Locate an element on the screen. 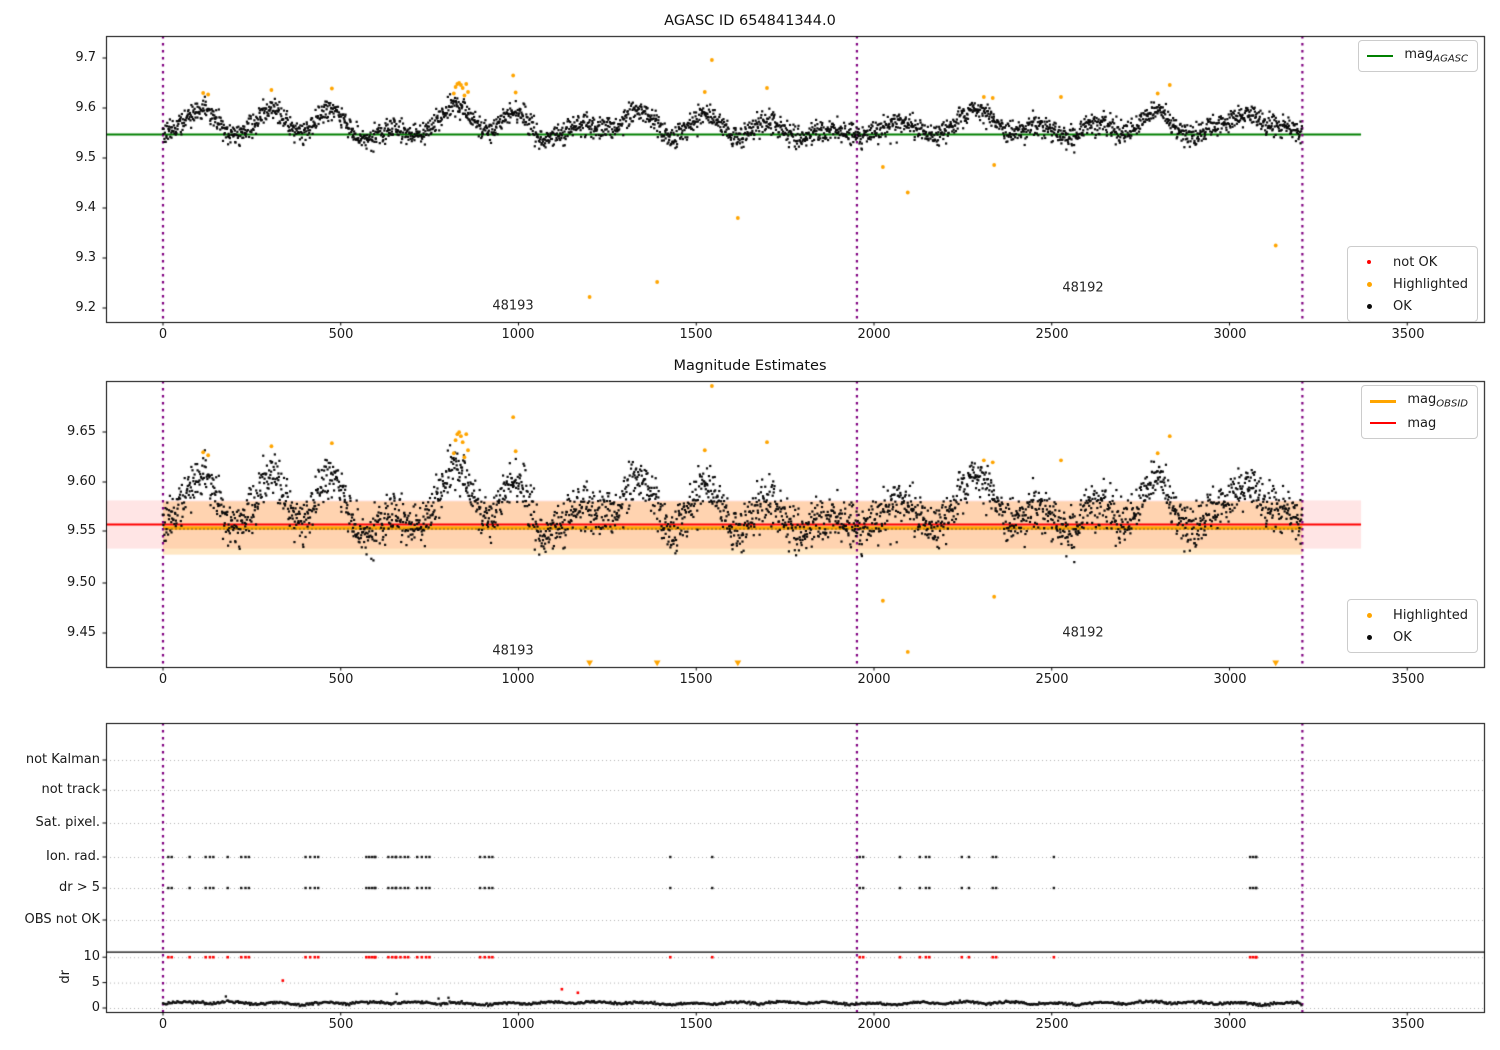 The width and height of the screenshot is (1500, 1050). ax3-dr-axis-label: dr is located at coordinates (65, 977).